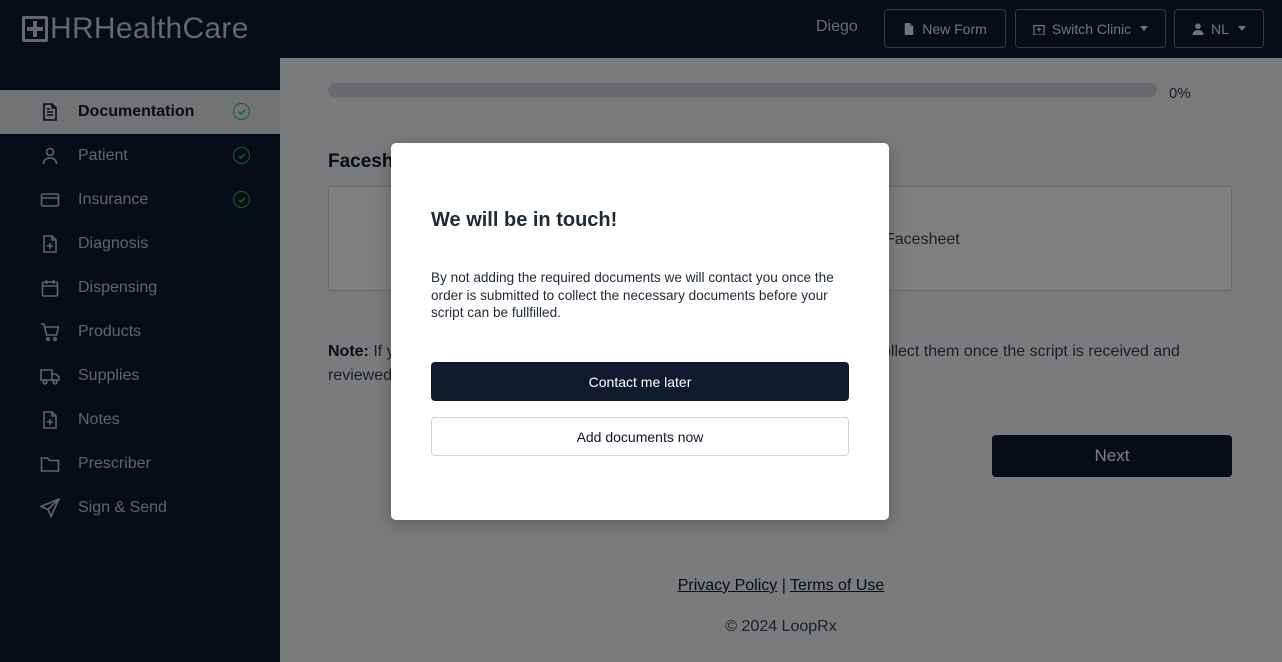 The image size is (1282, 662). I want to click on modal-title: We will be in touch!, so click(524, 220).